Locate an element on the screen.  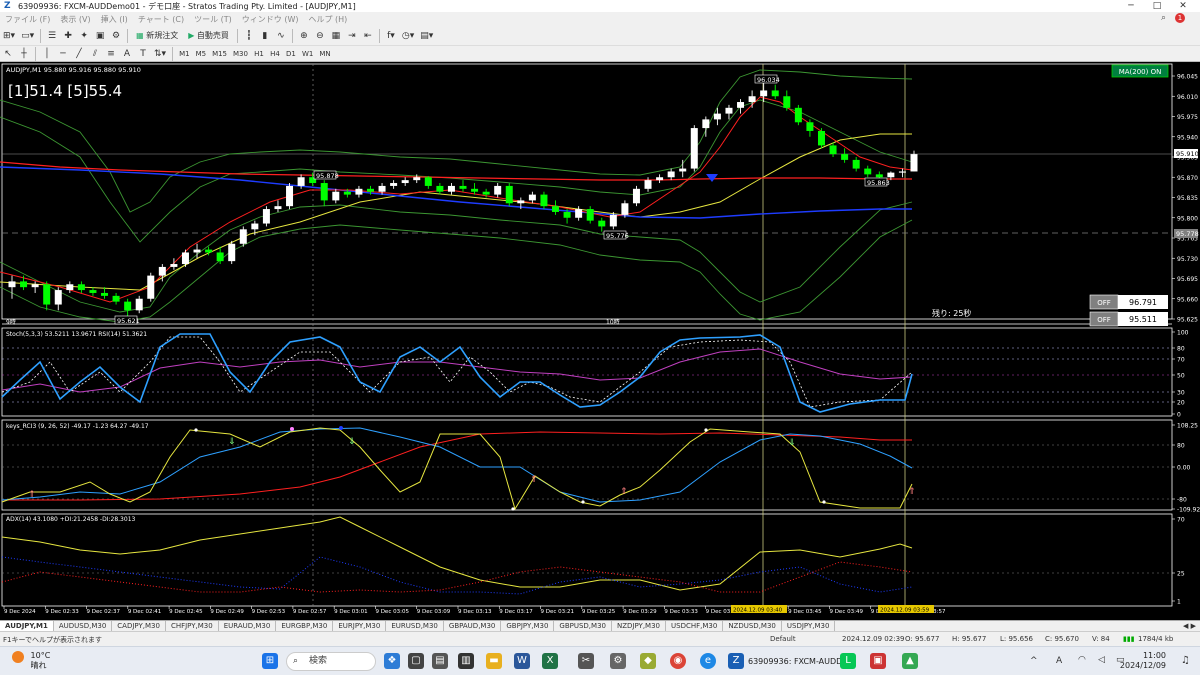
market-watch-icon: ☰ is located at coordinates (52, 36).